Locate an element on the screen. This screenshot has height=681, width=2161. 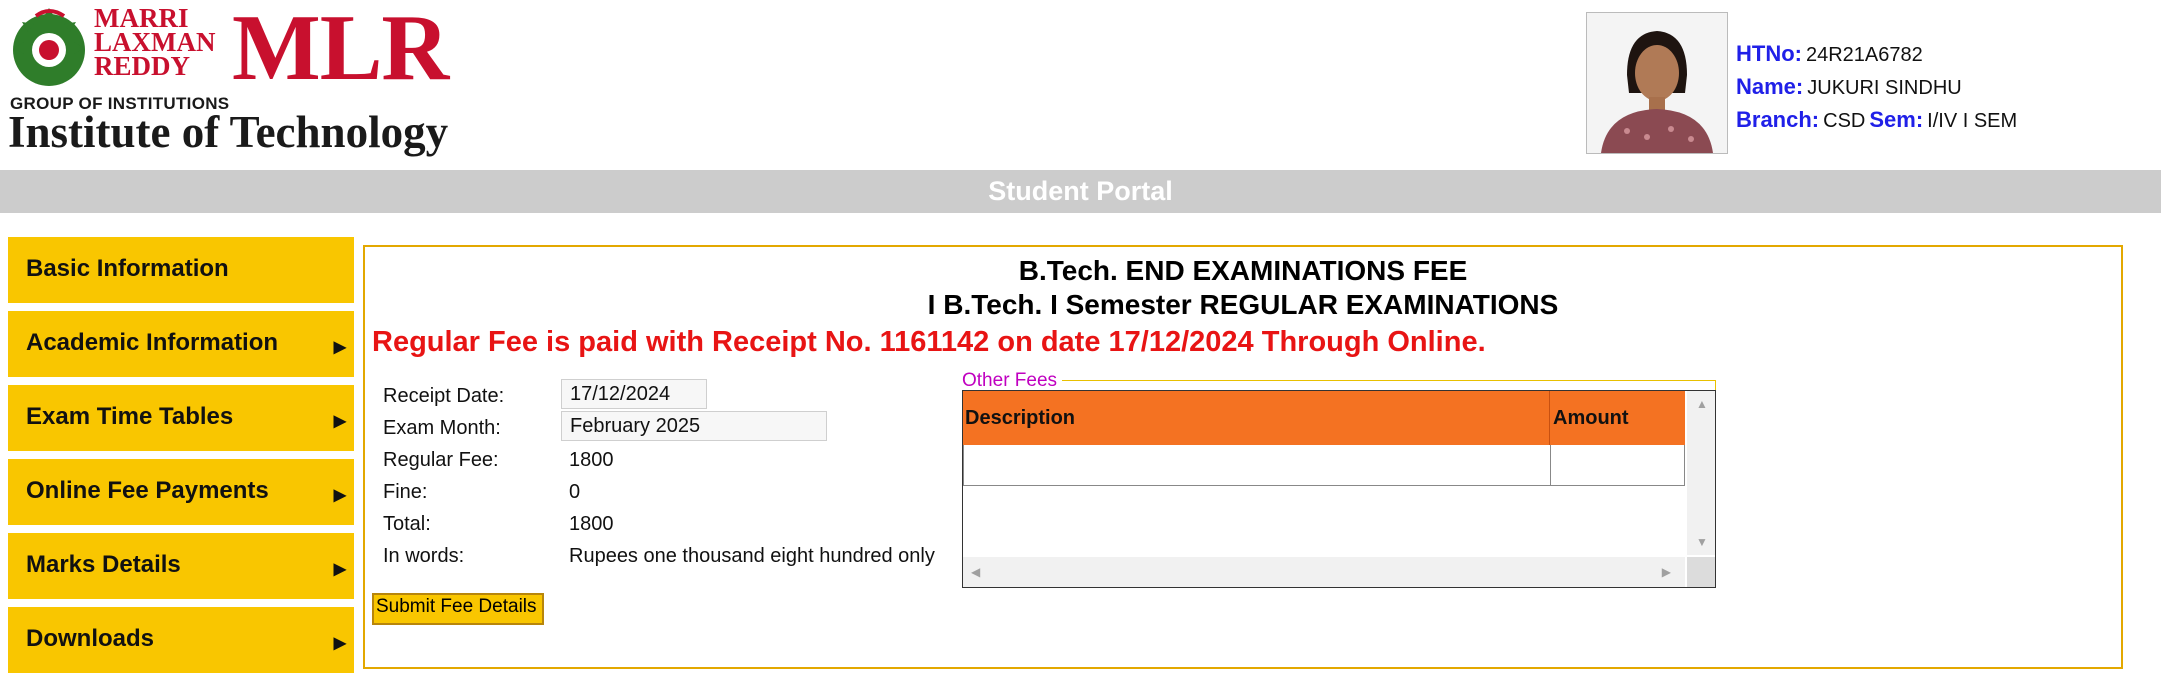
portal-title-bar: Student Portal is located at coordinates (1080, 191).